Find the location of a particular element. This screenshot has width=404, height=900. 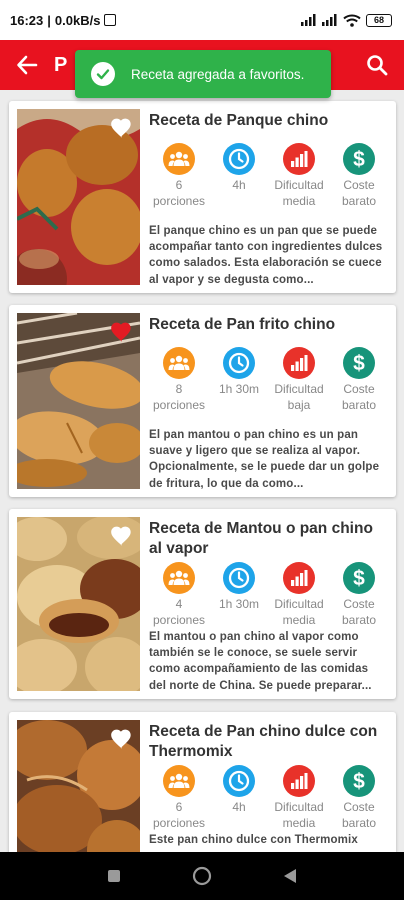

toast-message: Receta agregada a favoritos. is located at coordinates (218, 74).